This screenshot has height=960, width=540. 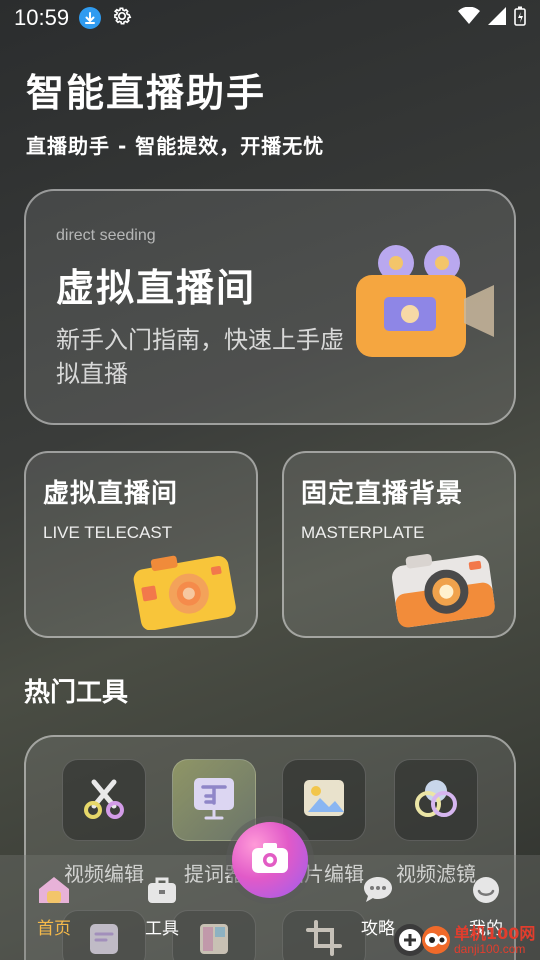 What do you see at coordinates (108, 532) in the screenshot?
I see `card-subtitle: LIVE TELECAST` at bounding box center [108, 532].